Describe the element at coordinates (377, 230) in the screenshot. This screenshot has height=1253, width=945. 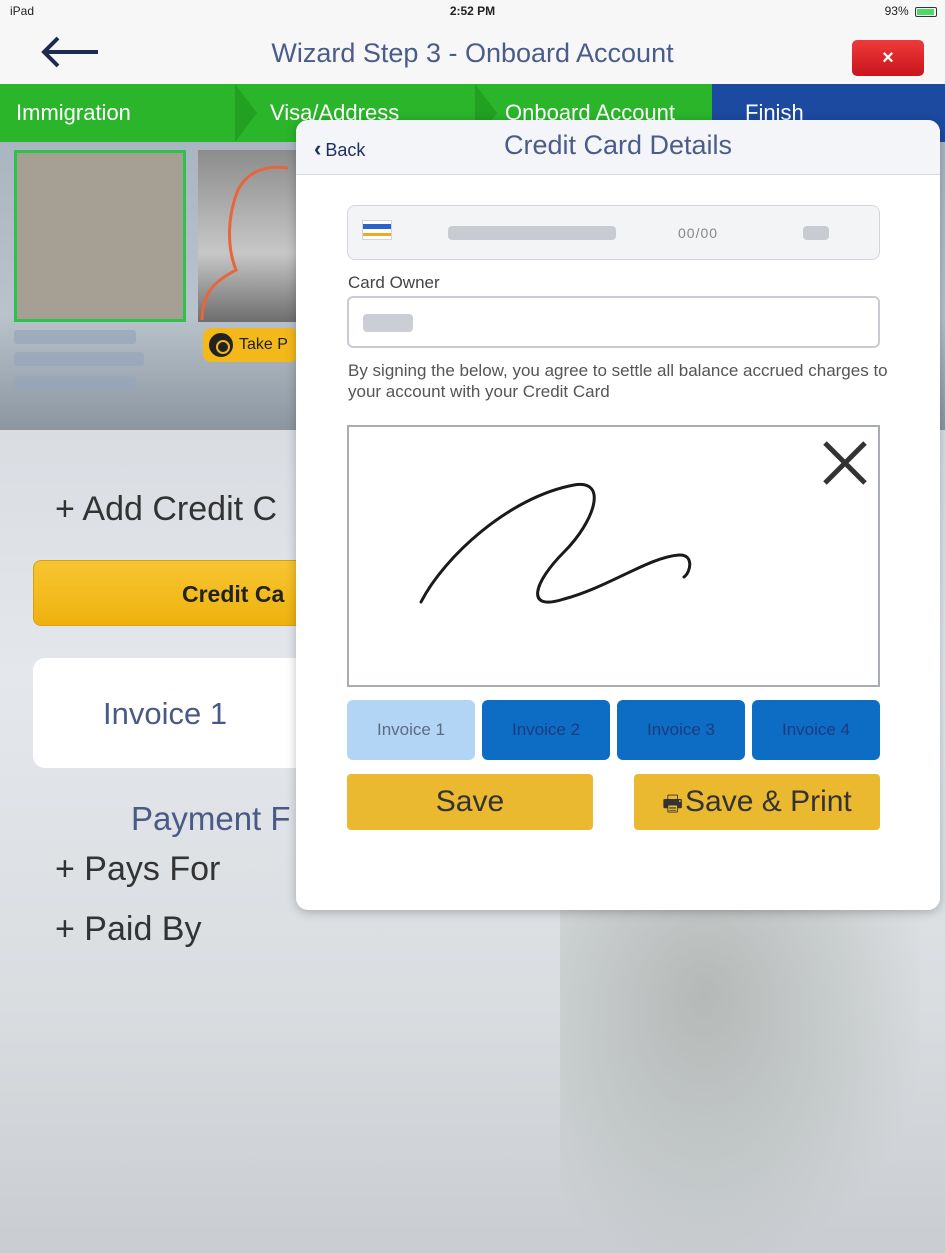
I see `visa-card-icon` at that location.